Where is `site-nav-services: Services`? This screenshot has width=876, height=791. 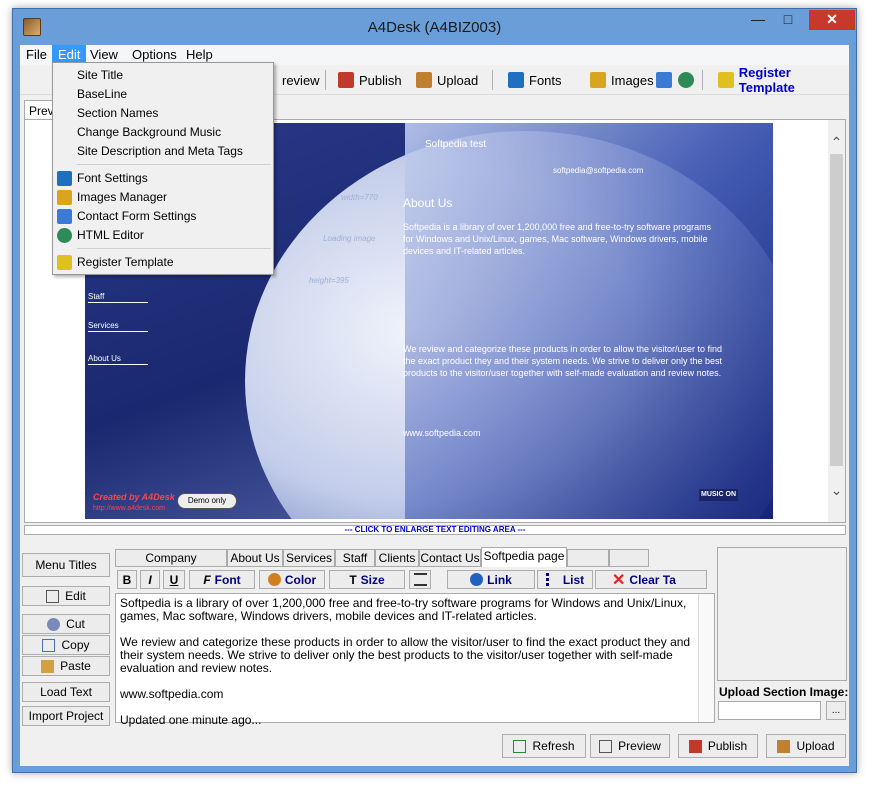
site-nav-services: Services is located at coordinates (118, 326).